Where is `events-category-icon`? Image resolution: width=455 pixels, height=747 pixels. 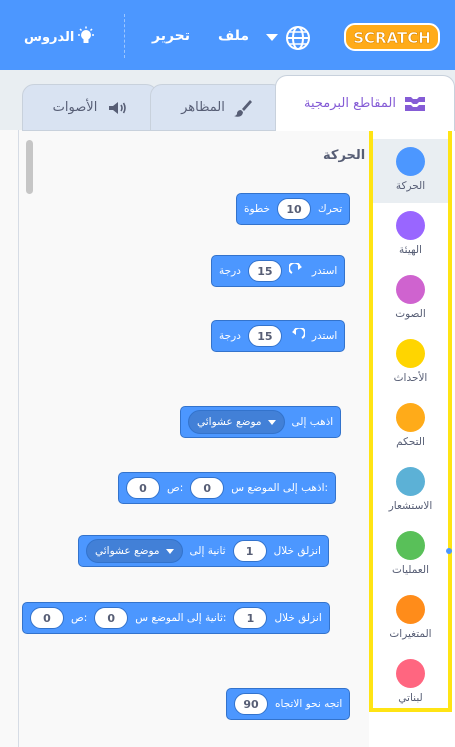
events-category-icon is located at coordinates (410, 353).